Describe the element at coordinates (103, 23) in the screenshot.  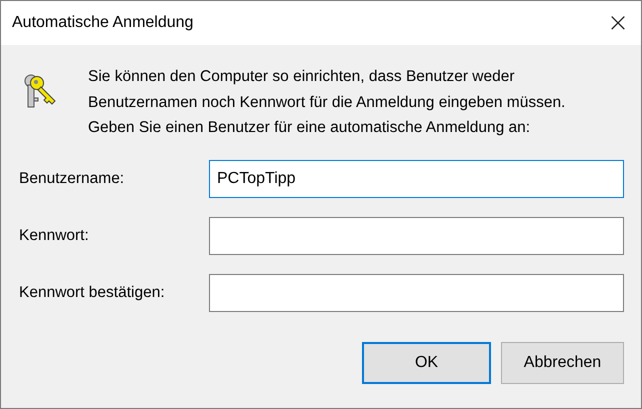
I see `window-title: Automatische Anmeldung` at that location.